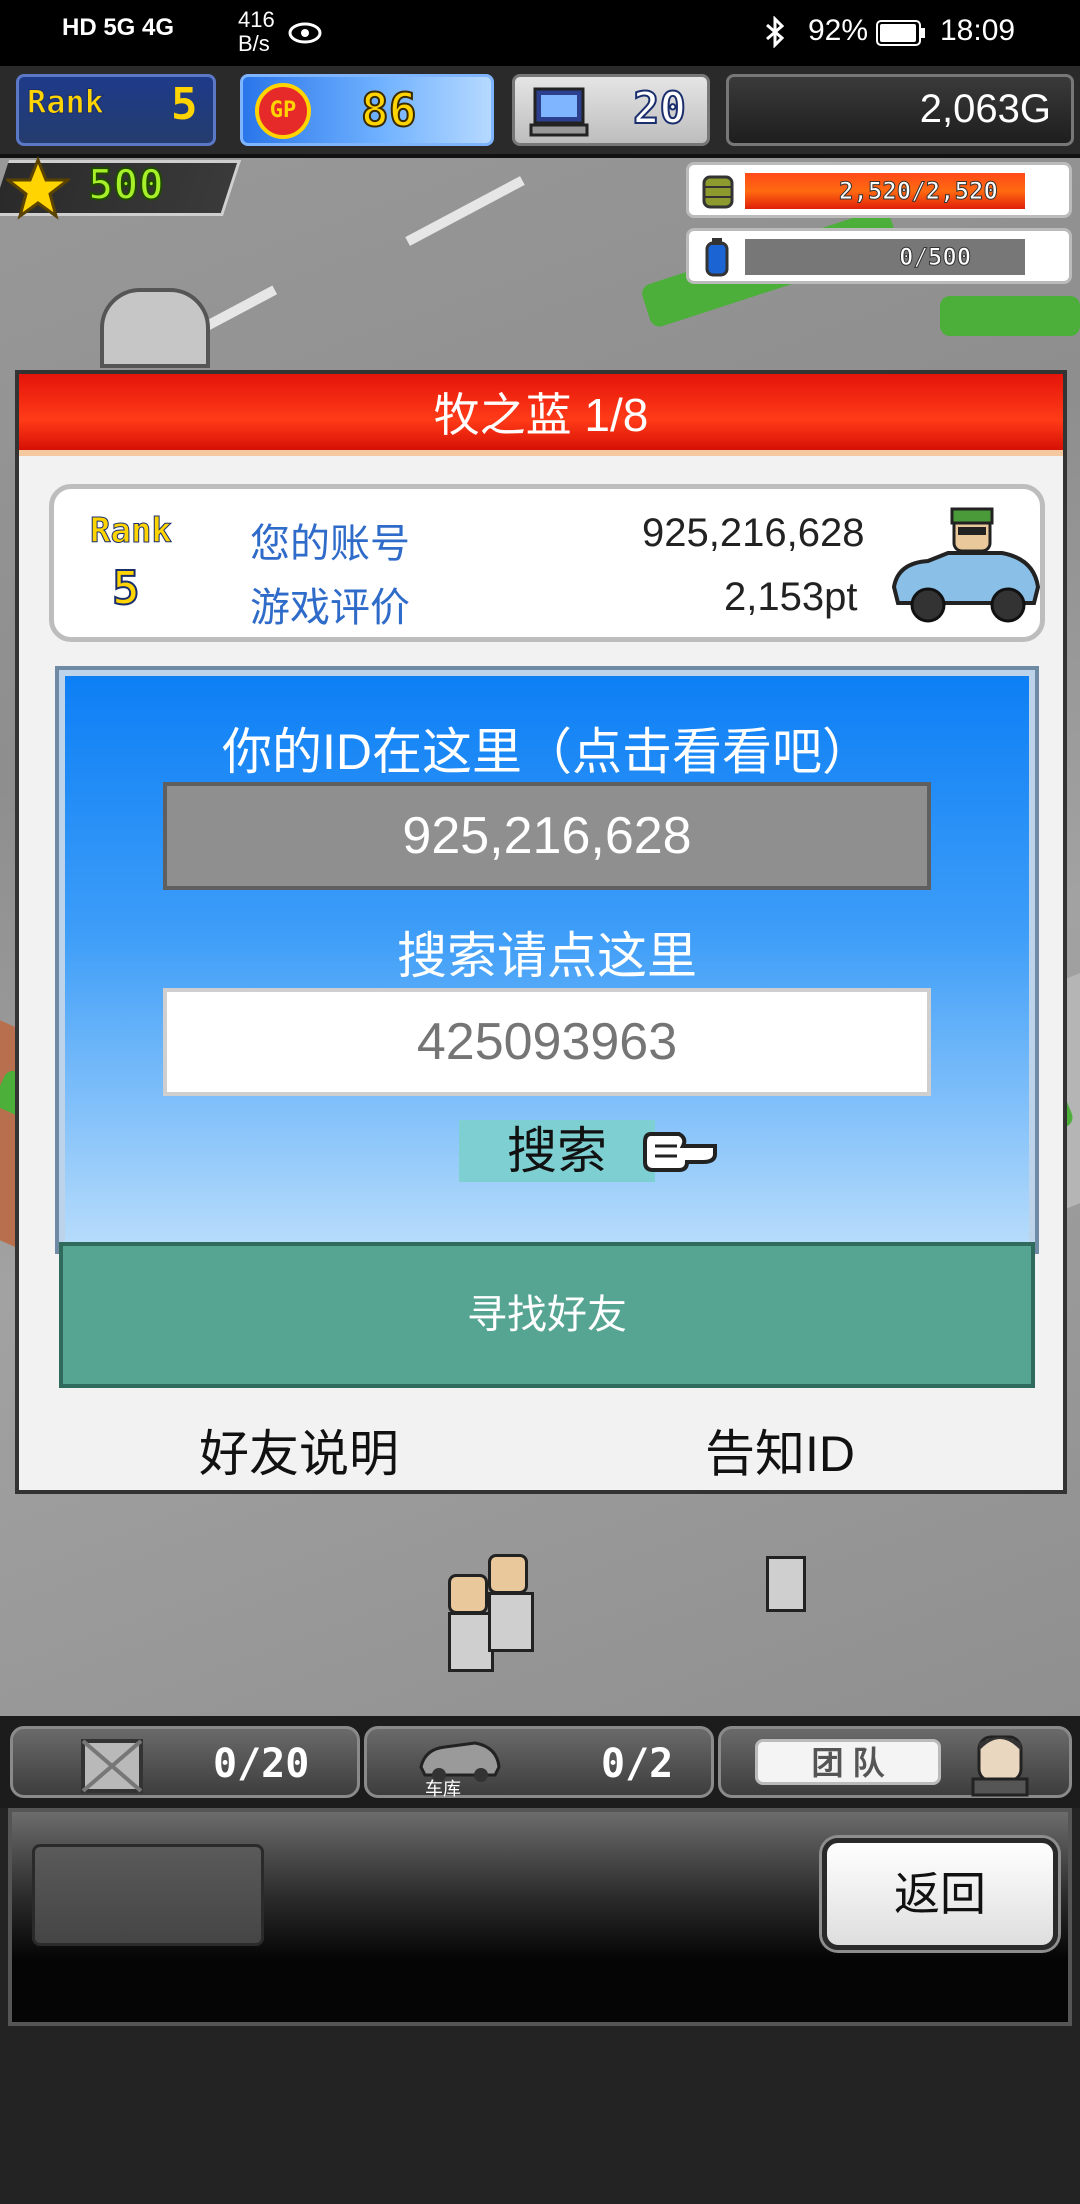  What do you see at coordinates (330, 544) in the screenshot?
I see `account-label: 您的账号` at bounding box center [330, 544].